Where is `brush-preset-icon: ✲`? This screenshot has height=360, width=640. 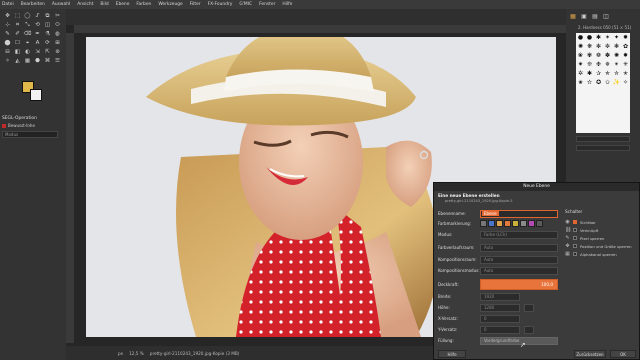 brush-preset-icon: ✲ is located at coordinates (580, 73).